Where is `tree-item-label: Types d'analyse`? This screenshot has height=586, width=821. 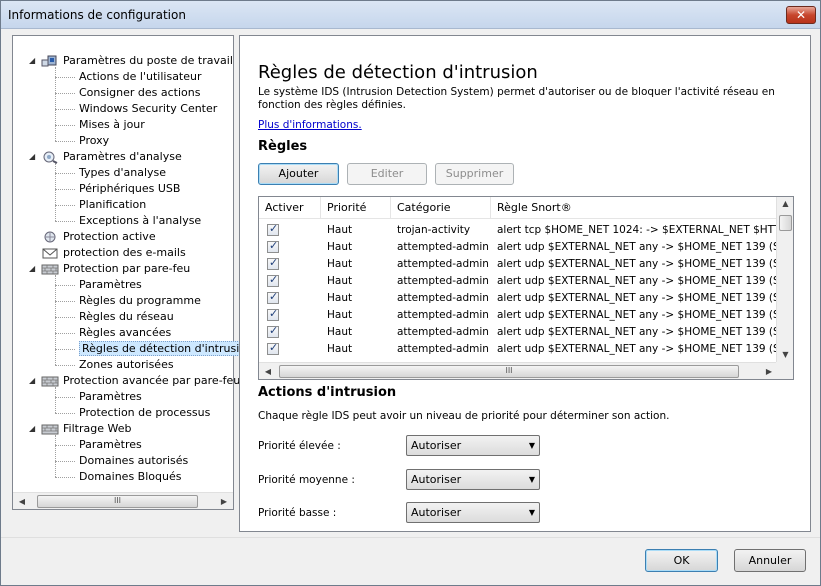
tree-item-label: Types d'analyse is located at coordinates (123, 172).